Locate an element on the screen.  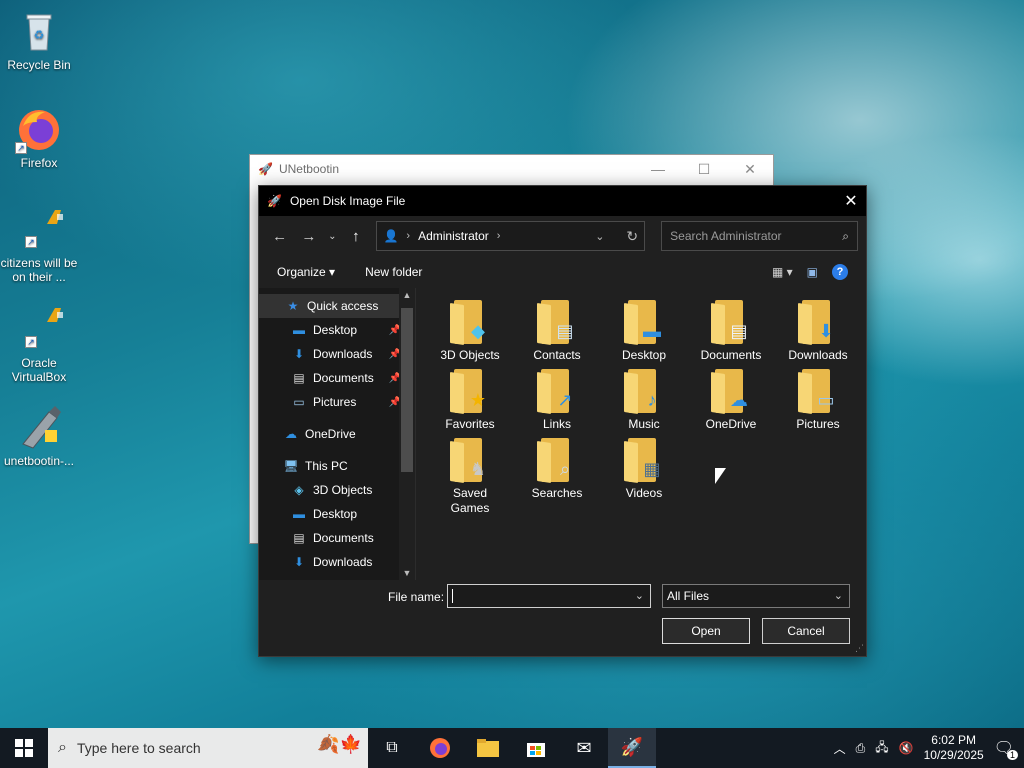
minimize-button: — is located at coordinates (658, 169).